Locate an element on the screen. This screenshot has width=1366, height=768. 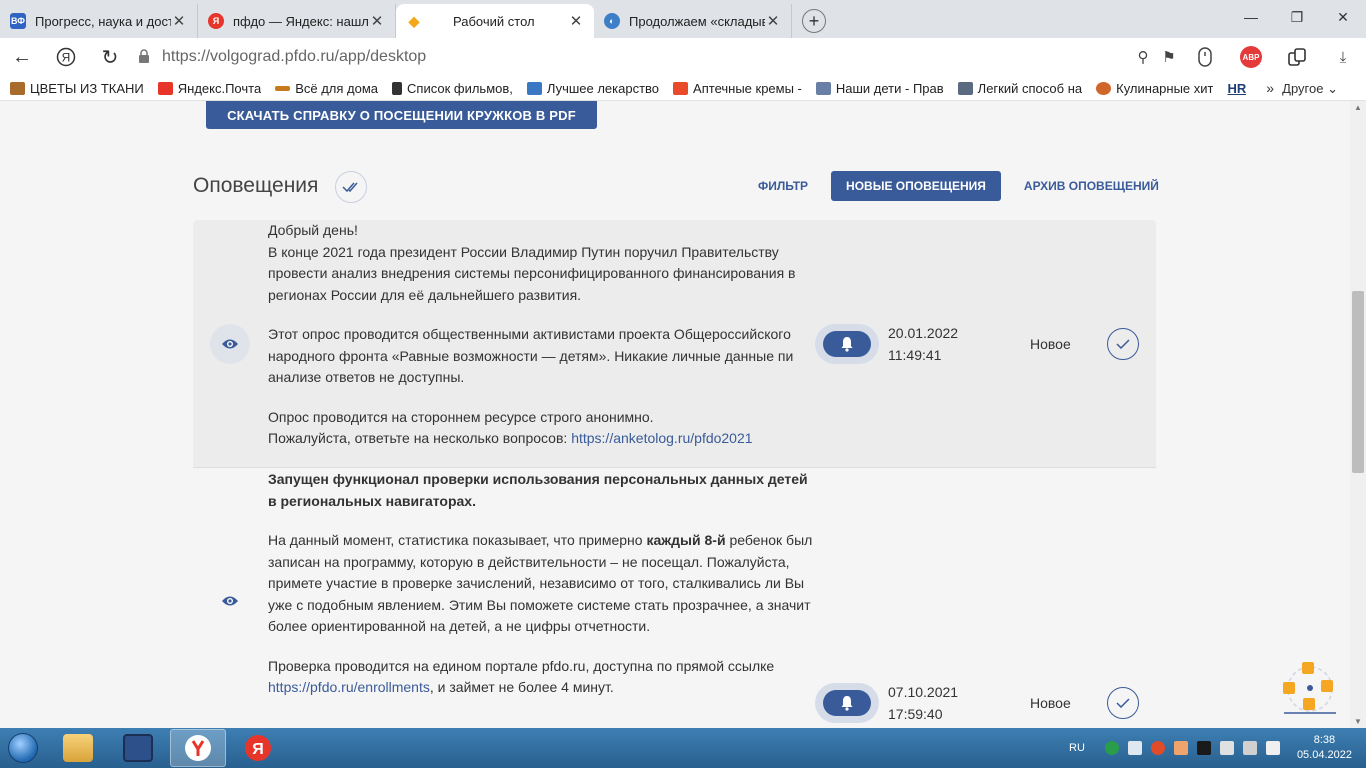
new-tab-button: + is located at coordinates (814, 21).